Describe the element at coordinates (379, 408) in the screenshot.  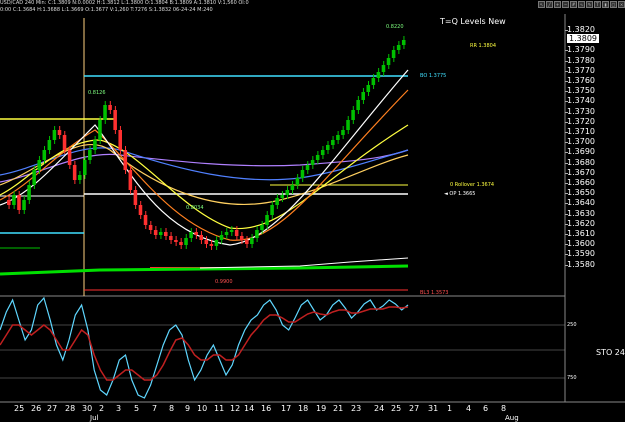
I see `date-label: 24` at that location.